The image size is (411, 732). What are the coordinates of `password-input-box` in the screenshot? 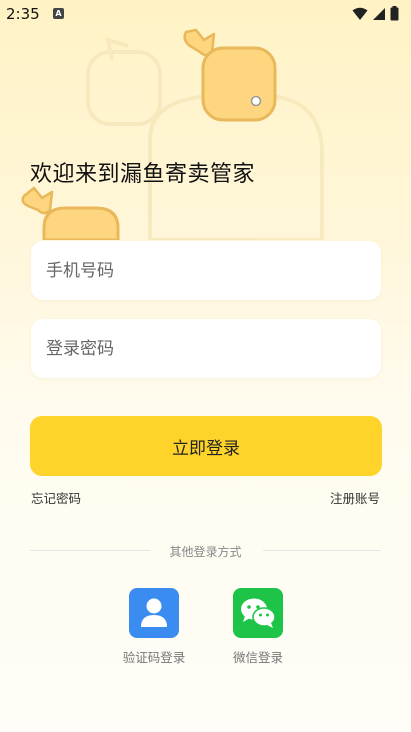 It's located at (206, 348).